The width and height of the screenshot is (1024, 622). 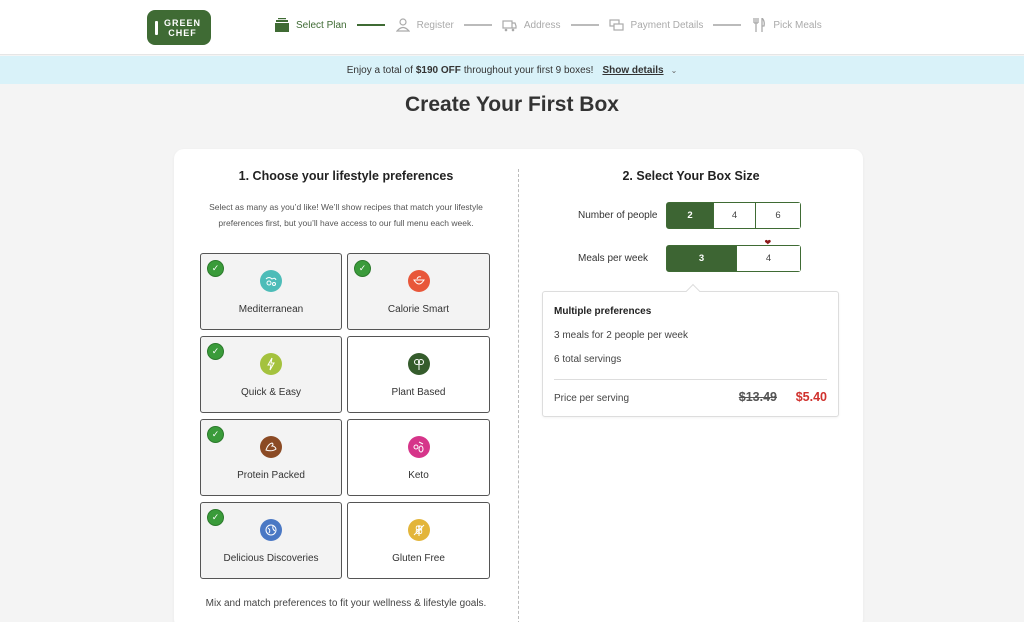 What do you see at coordinates (282, 25) in the screenshot?
I see `box-stack-icon` at bounding box center [282, 25].